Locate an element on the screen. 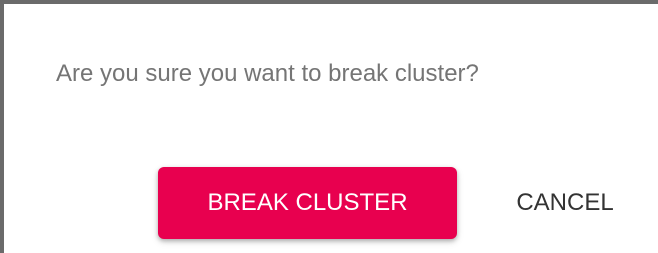  cancel-button: CANCEL is located at coordinates (565, 203).